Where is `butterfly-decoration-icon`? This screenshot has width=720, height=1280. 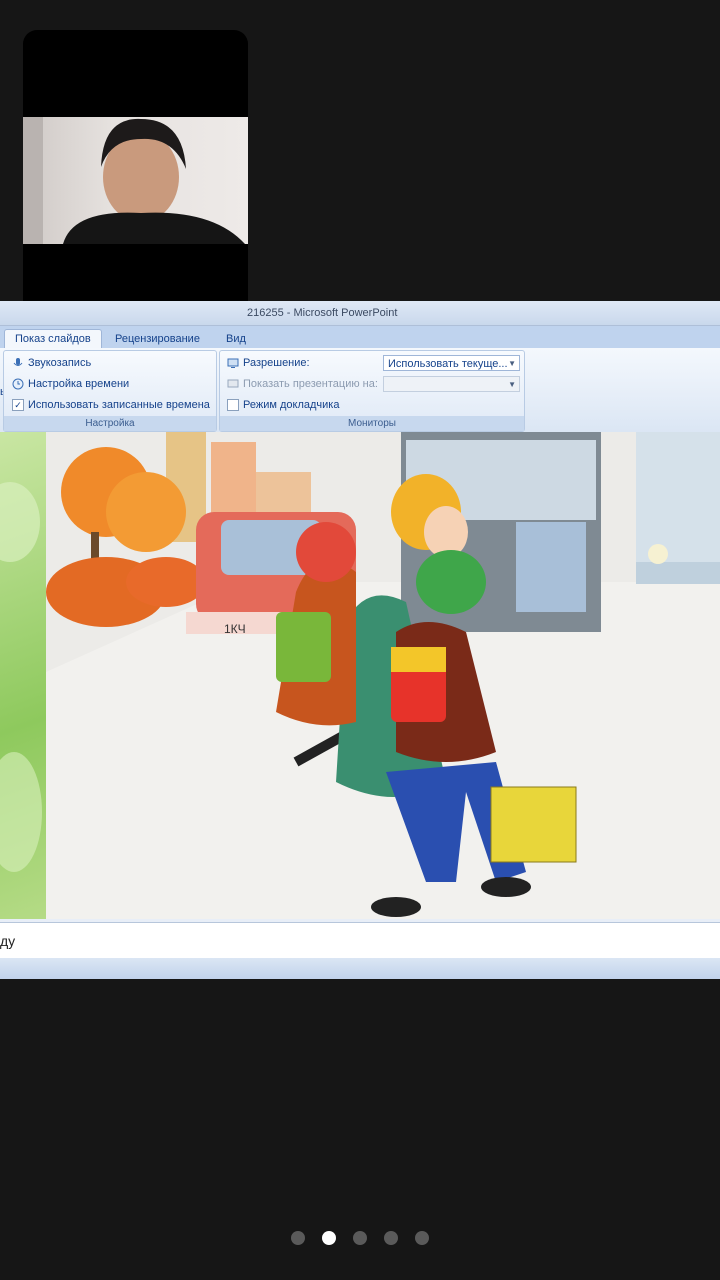 butterfly-decoration-icon is located at coordinates (21, 677).